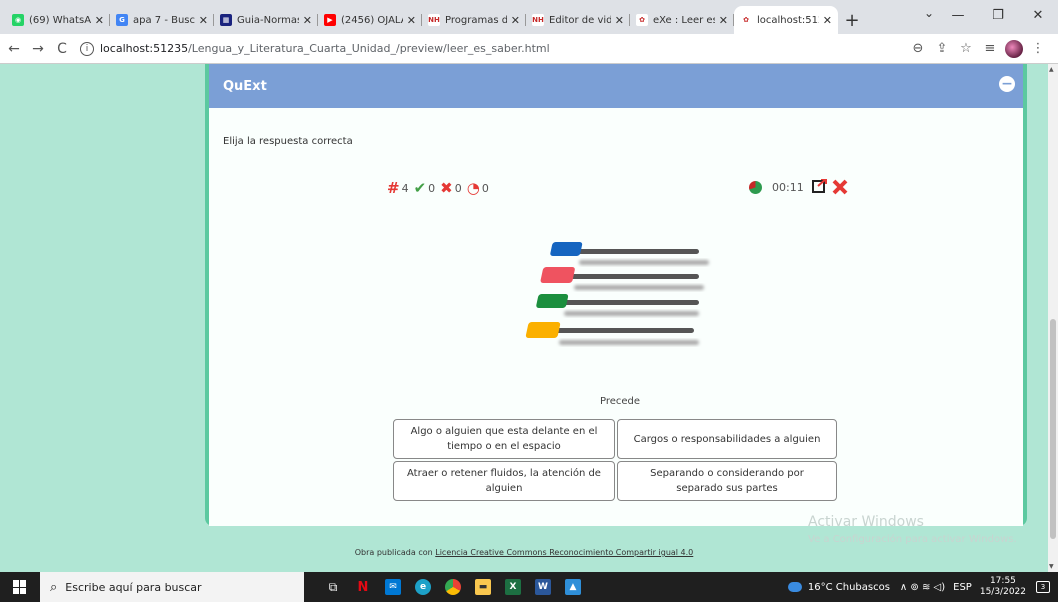 Image resolution: width=1058 pixels, height=602 pixels. What do you see at coordinates (755, 187) in the screenshot?
I see `clock-icon` at bounding box center [755, 187].